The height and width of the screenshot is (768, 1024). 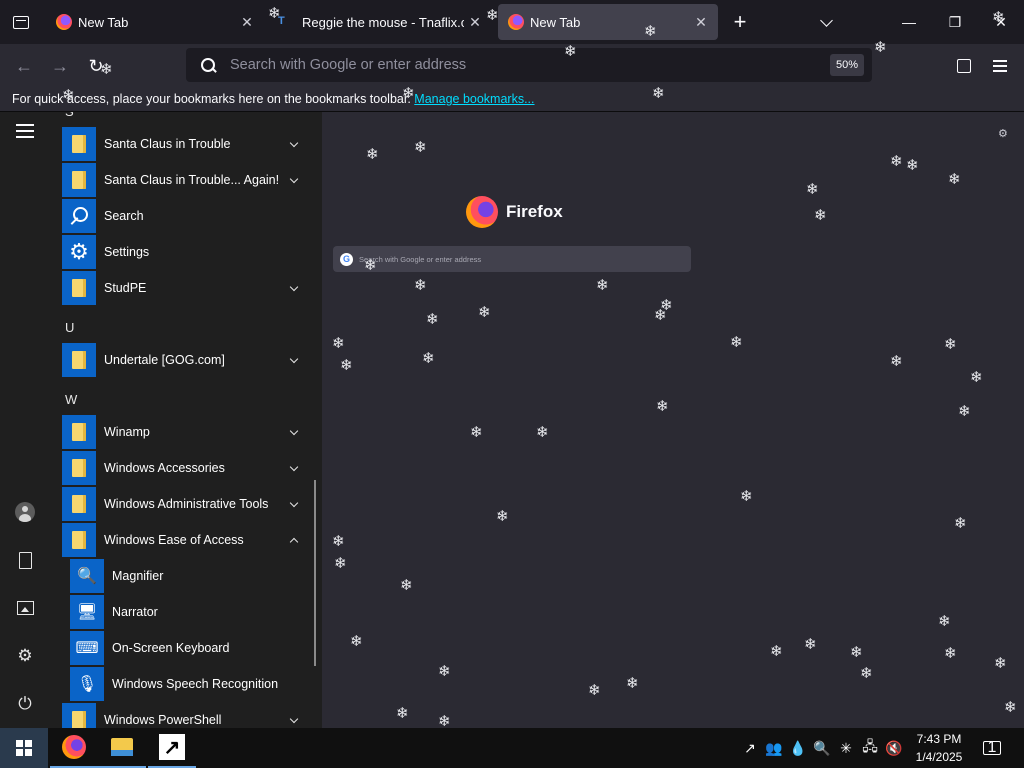 I want to click on tab-title: New Tab, so click(x=103, y=22).